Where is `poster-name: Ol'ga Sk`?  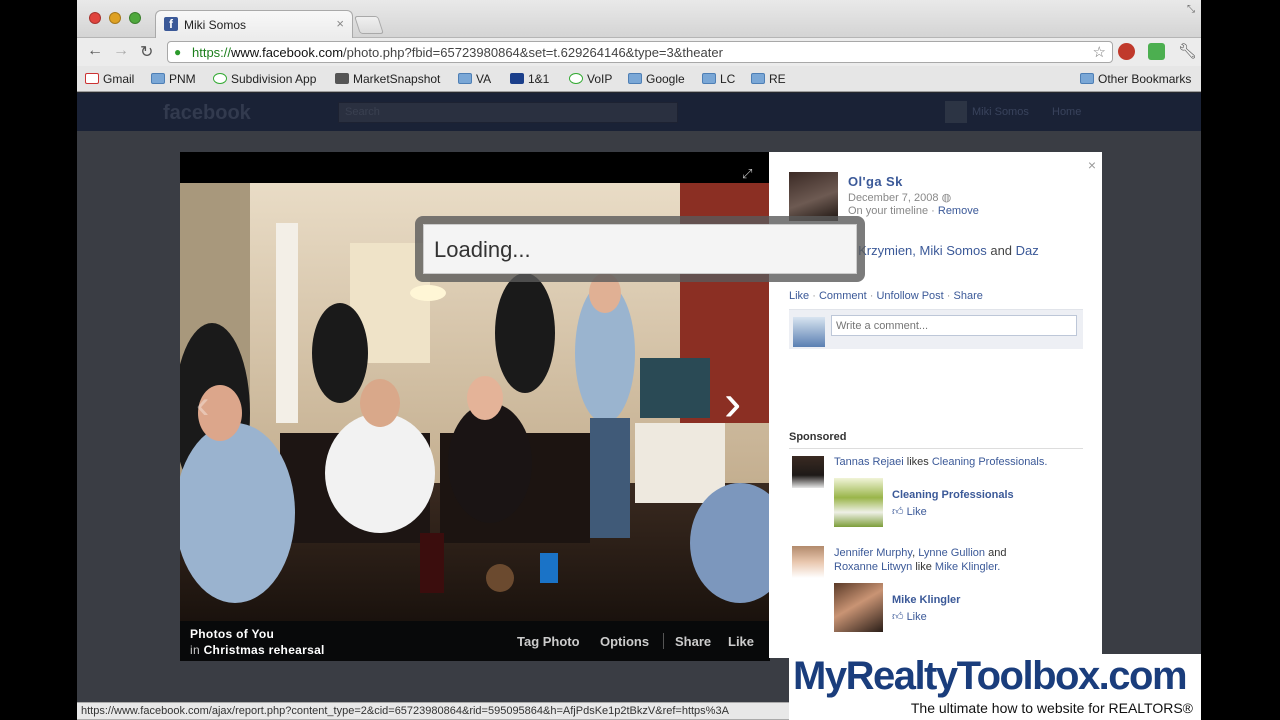
poster-name: Ol'ga Sk is located at coordinates (875, 181).